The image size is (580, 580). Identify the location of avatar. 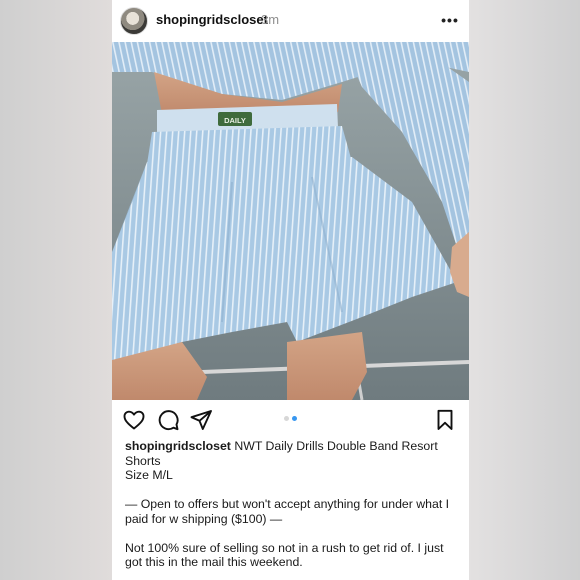
(134, 21).